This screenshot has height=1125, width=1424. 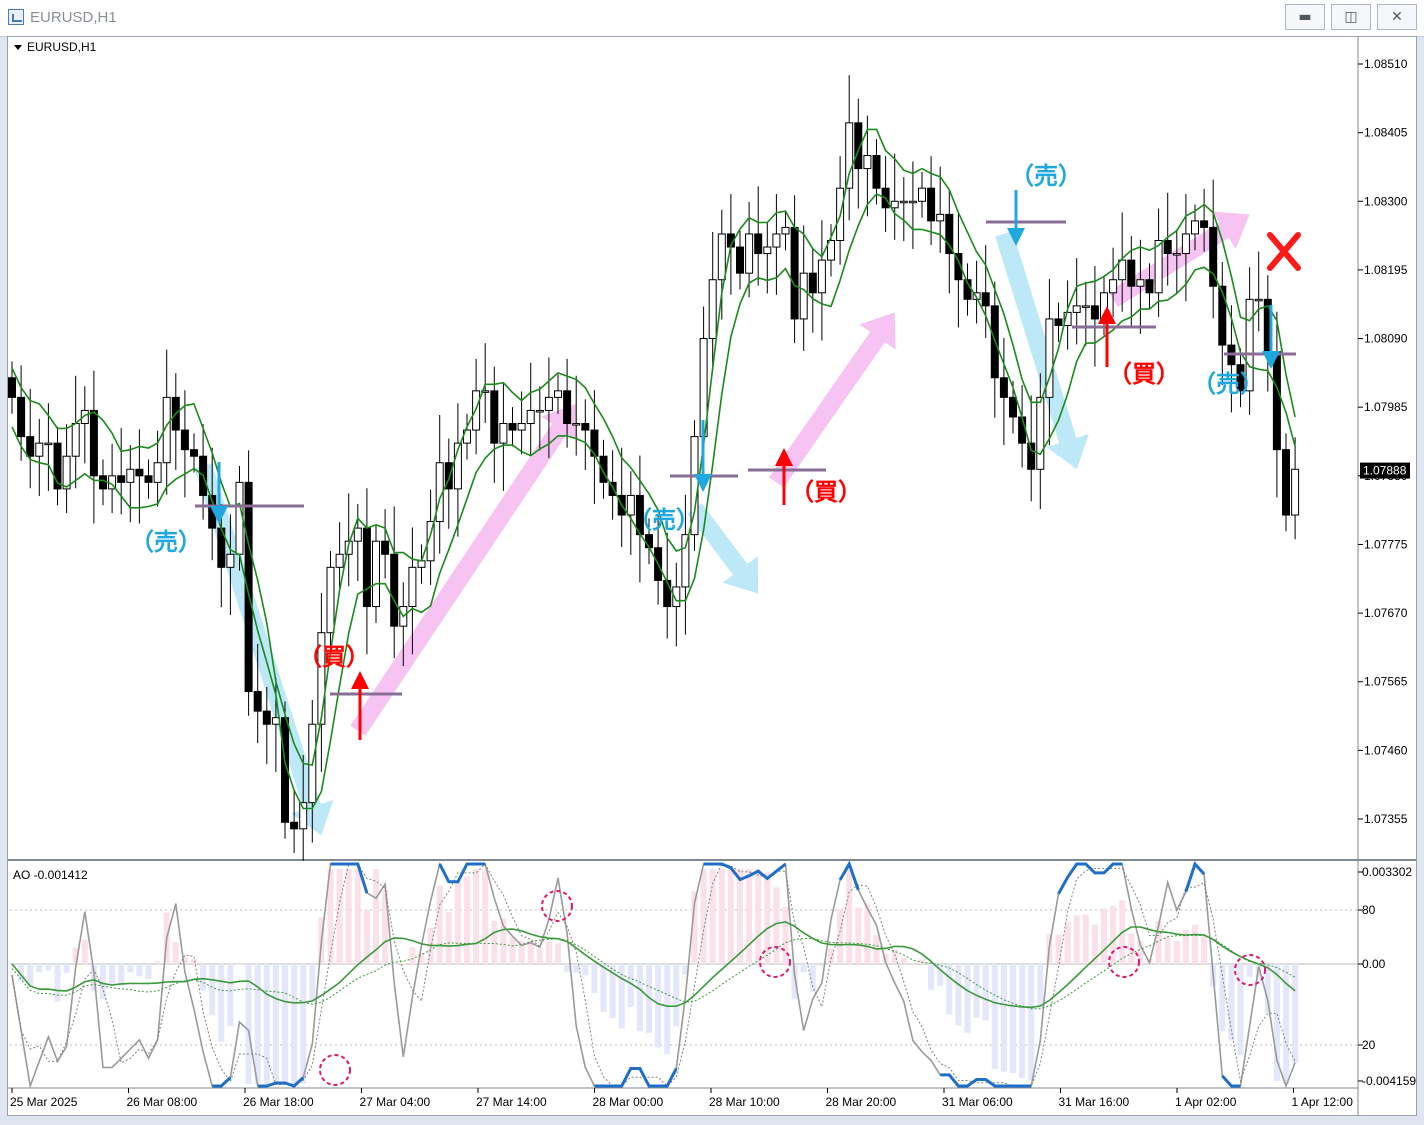 What do you see at coordinates (744, 1102) in the screenshot?
I see `time-tick-label: 28 Mar 10:00` at bounding box center [744, 1102].